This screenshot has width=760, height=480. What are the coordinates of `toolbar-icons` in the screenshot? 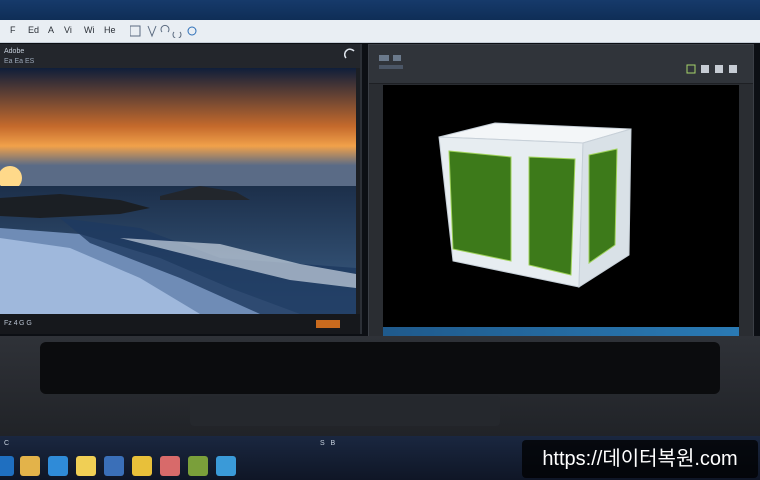 It's located at (163, 31).